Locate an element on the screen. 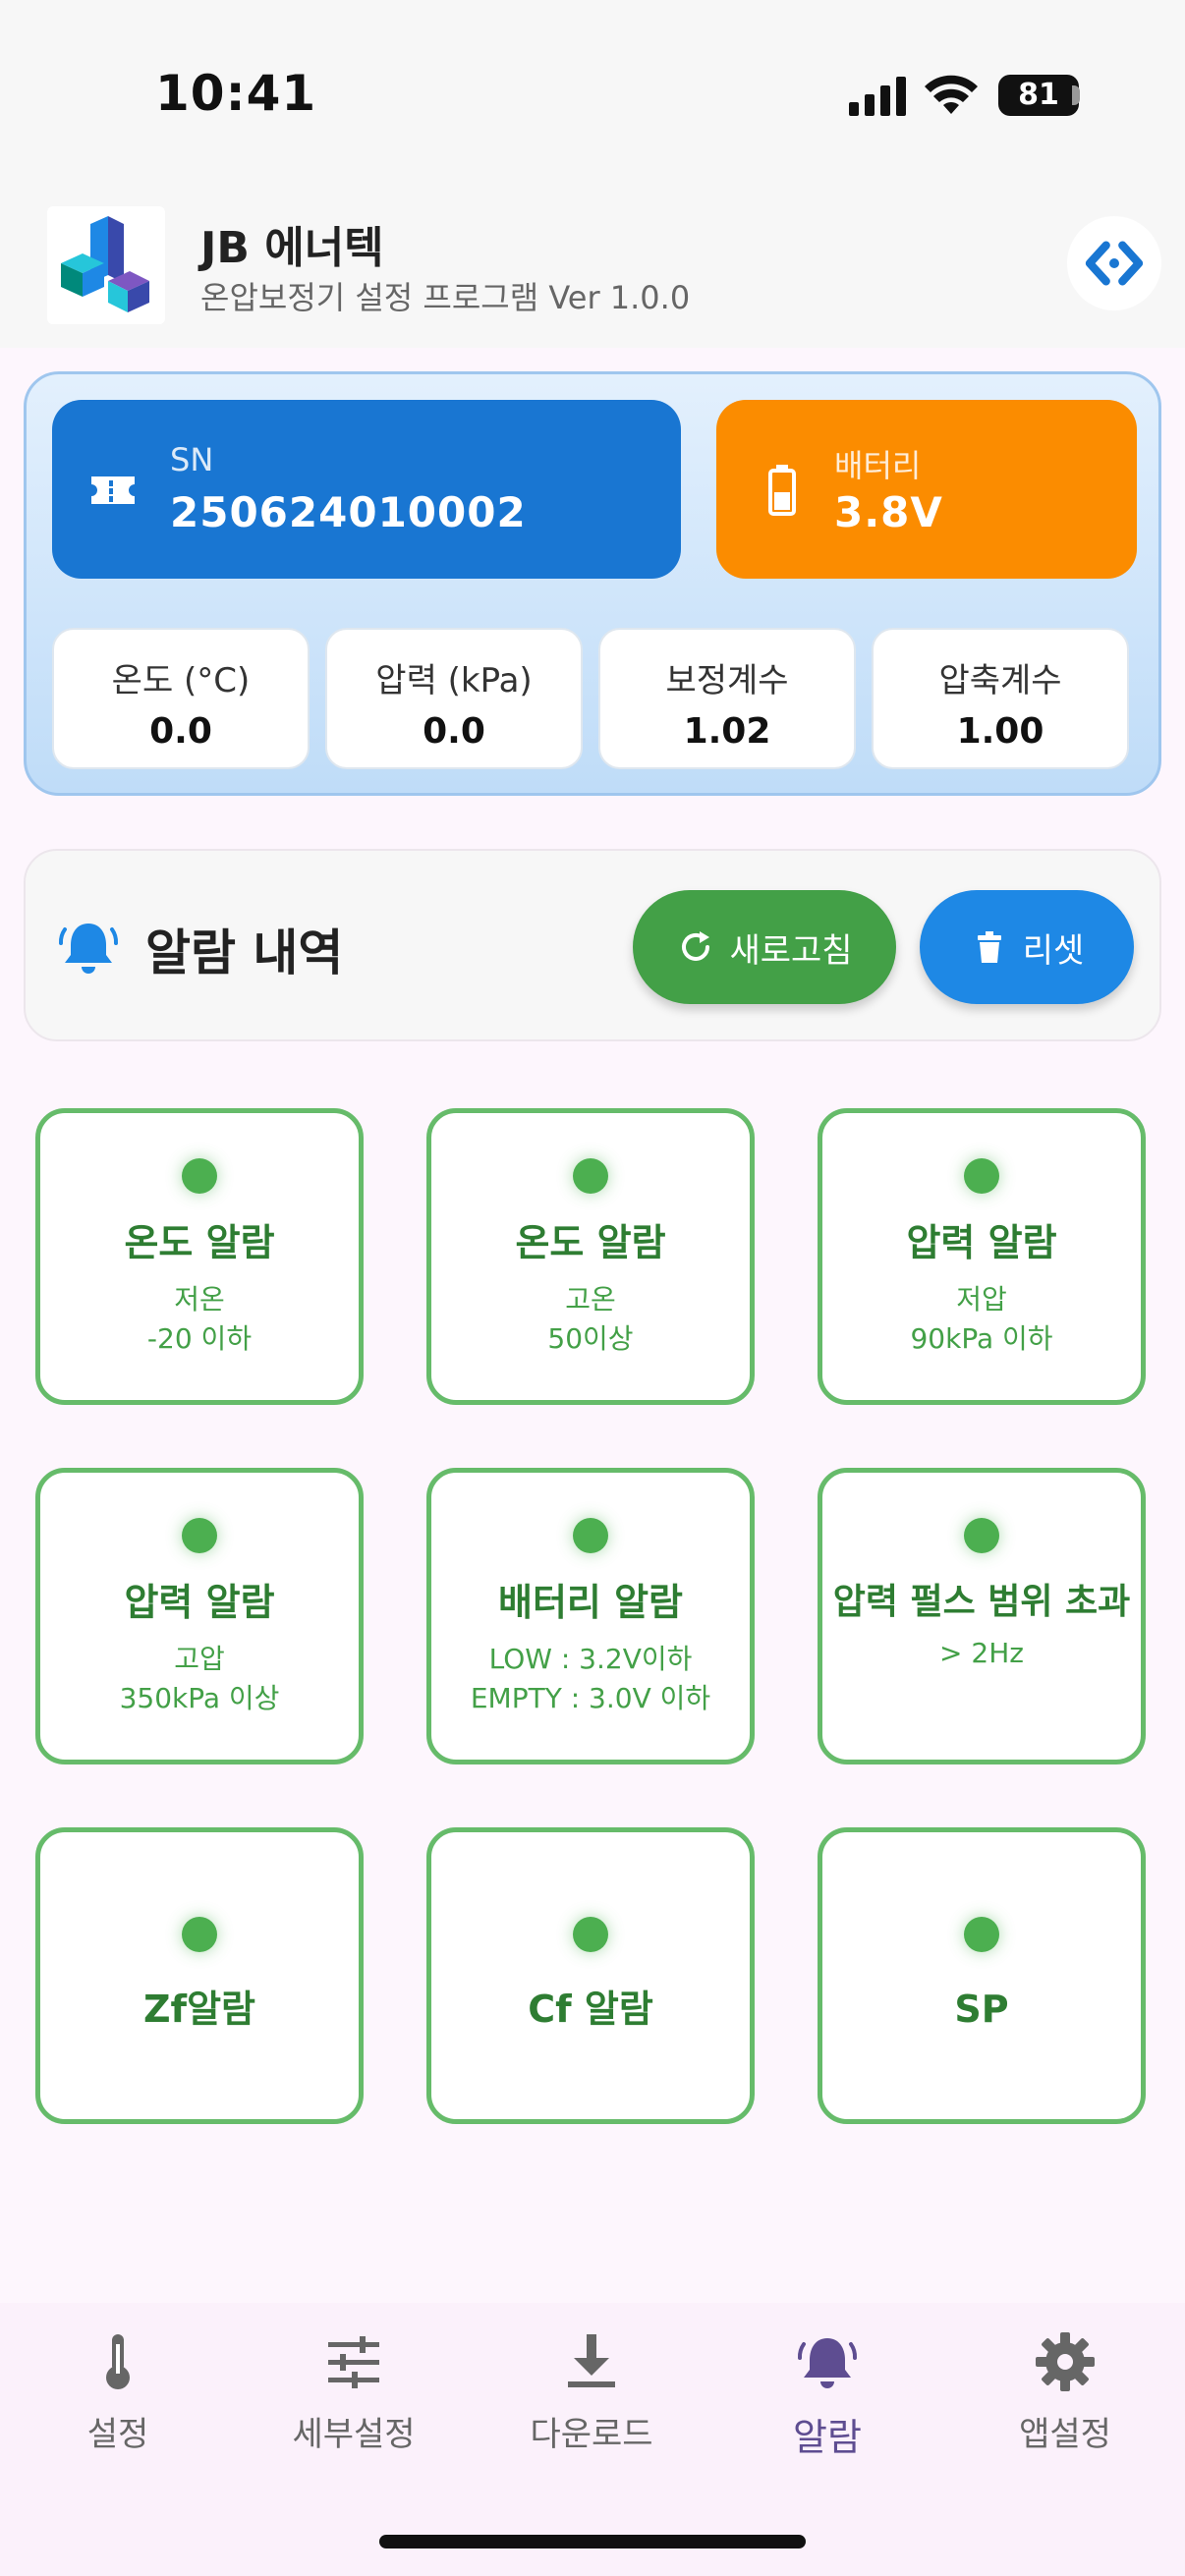  alarm-name: Cf 알람 is located at coordinates (591, 2009).